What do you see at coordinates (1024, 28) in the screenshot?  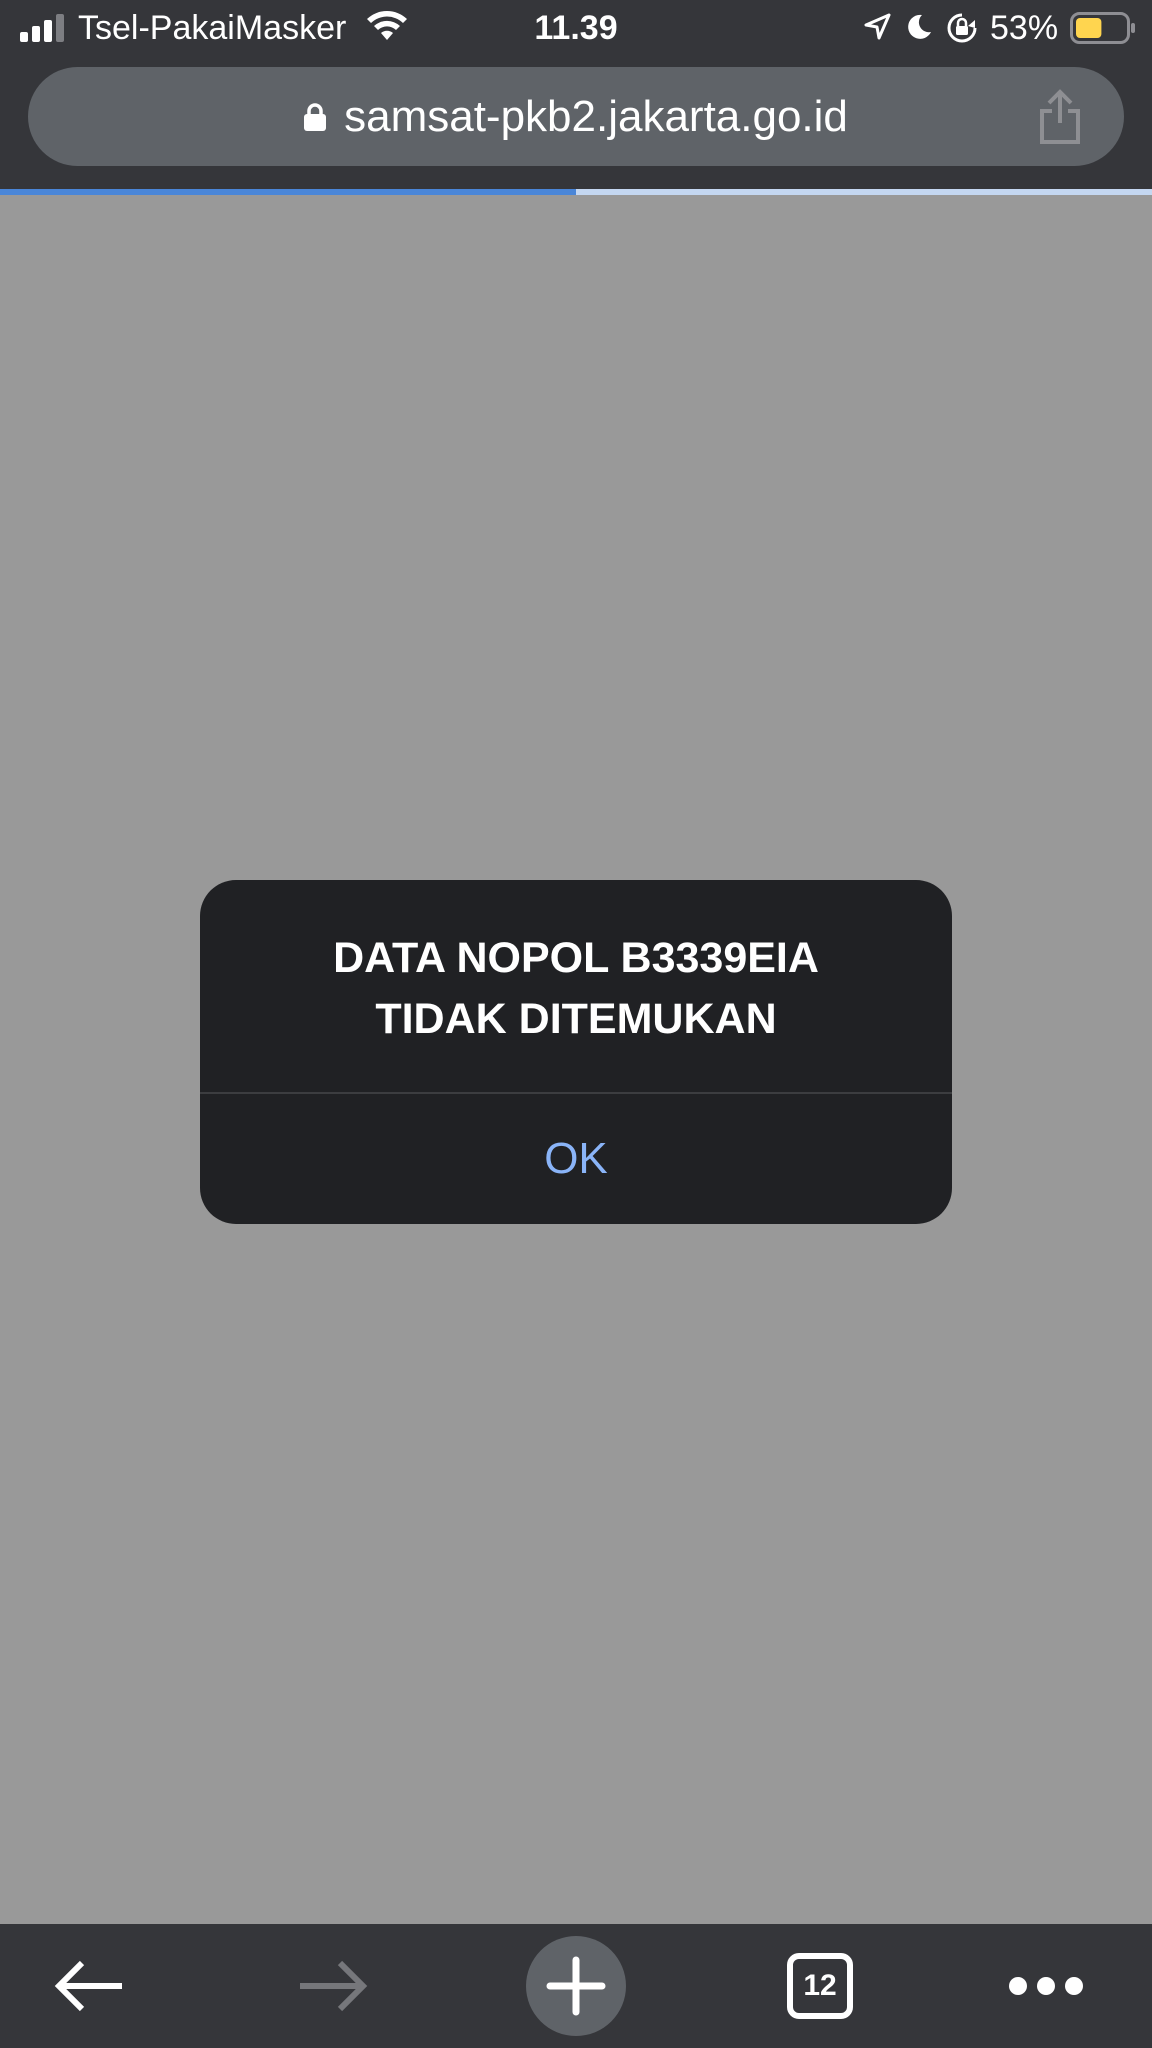 I see `battery-percent: 53%` at bounding box center [1024, 28].